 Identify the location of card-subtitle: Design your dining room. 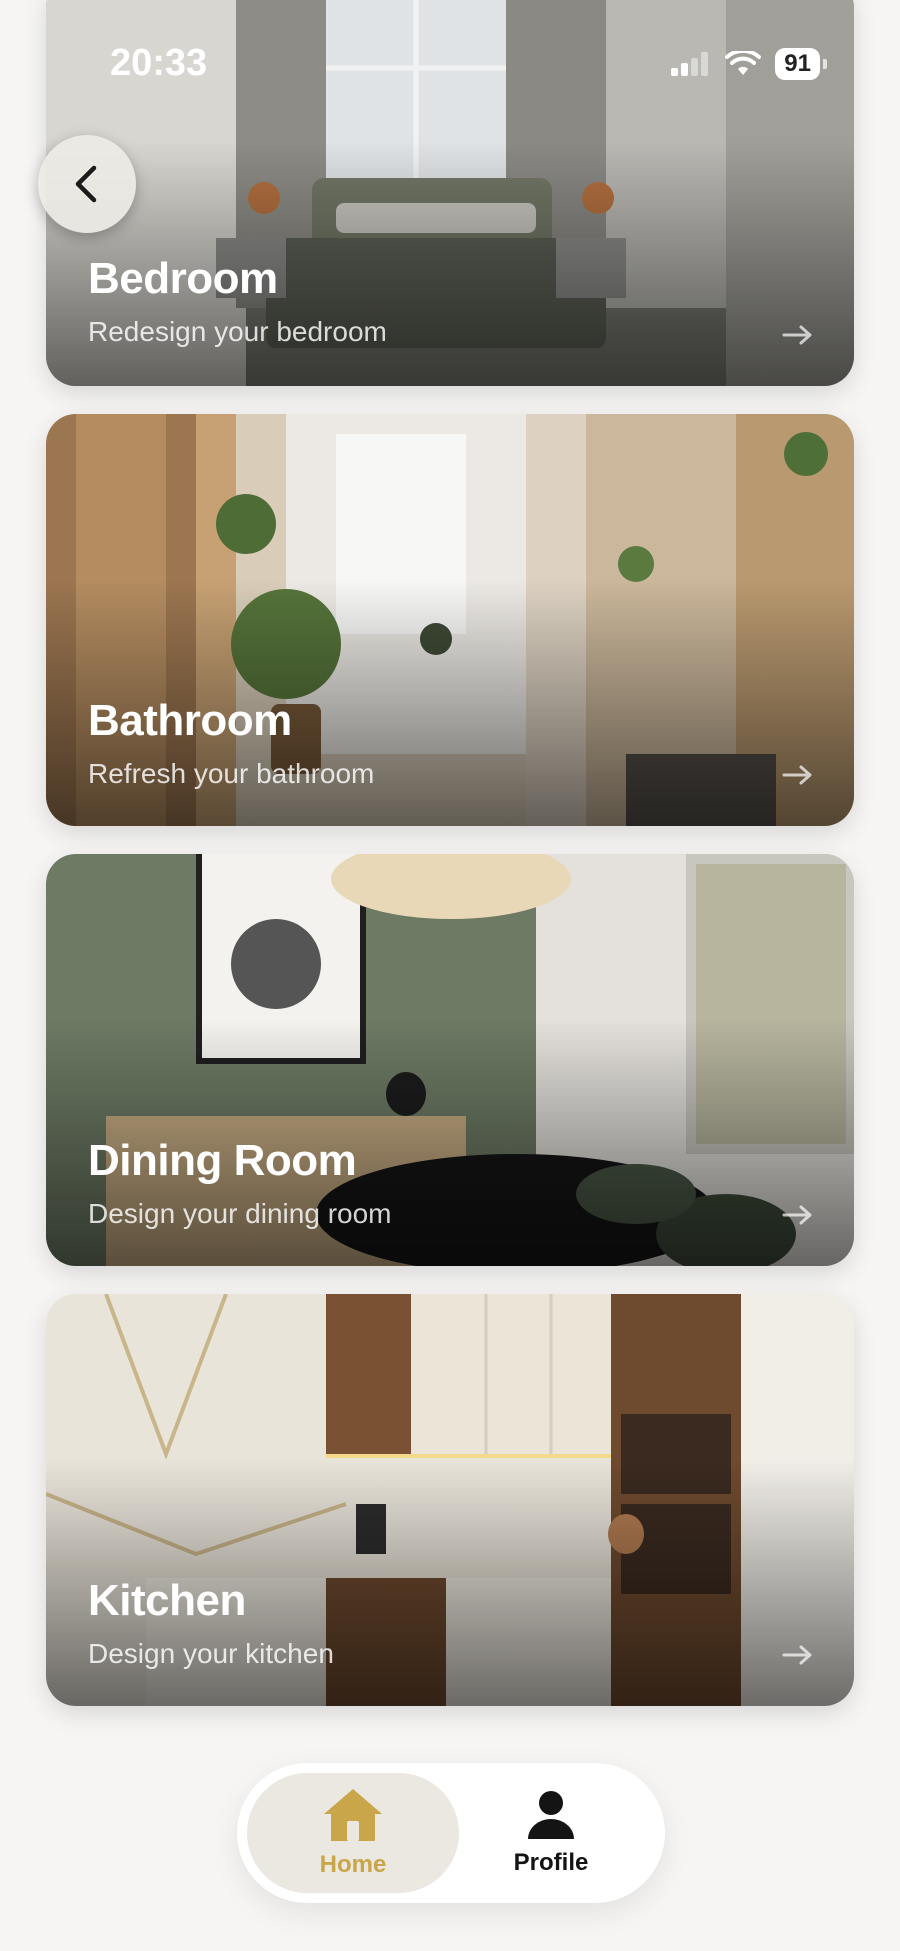
(240, 1213).